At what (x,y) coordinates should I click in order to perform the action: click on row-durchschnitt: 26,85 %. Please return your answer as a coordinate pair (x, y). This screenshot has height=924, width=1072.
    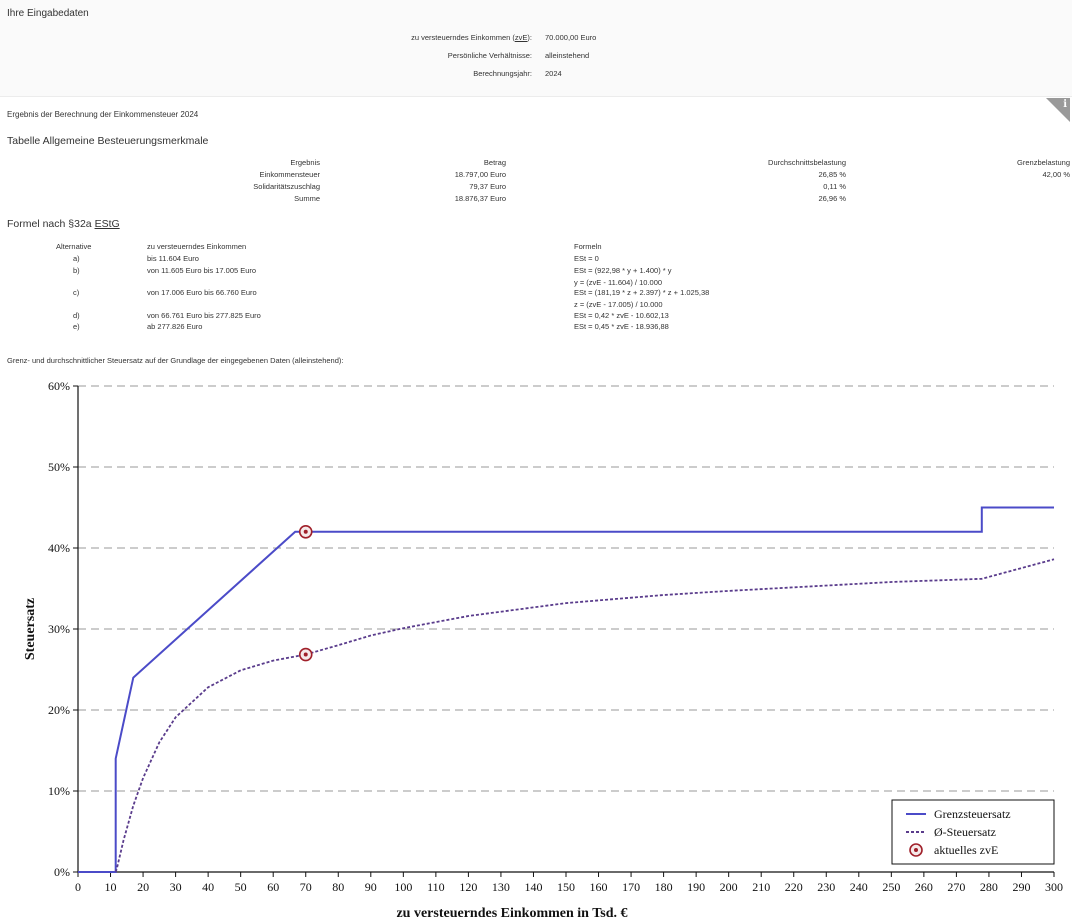
    Looking at the image, I should click on (832, 174).